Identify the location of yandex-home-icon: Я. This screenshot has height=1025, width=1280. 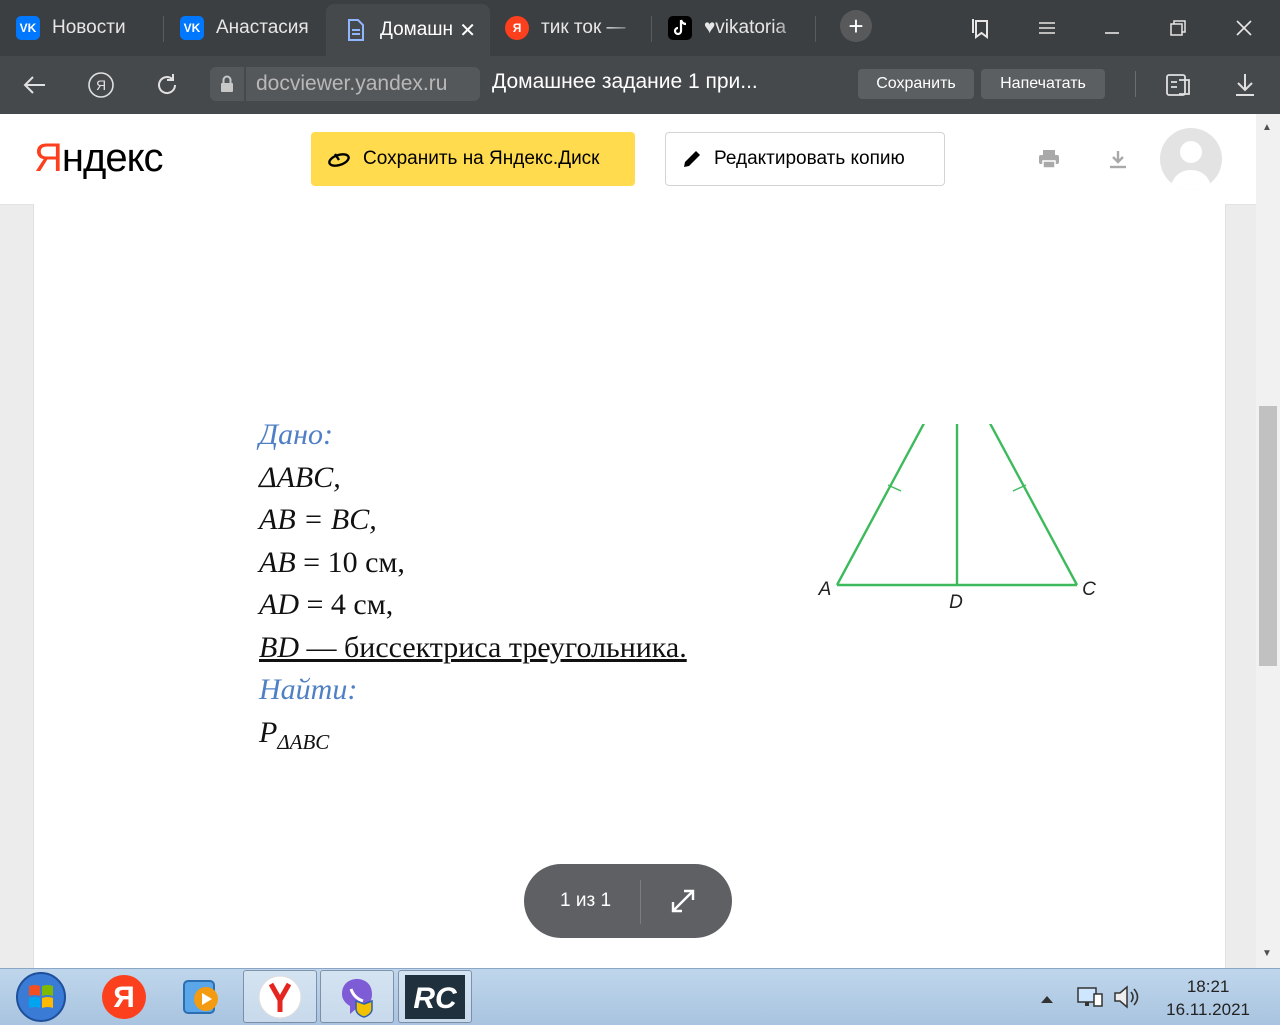
(101, 85).